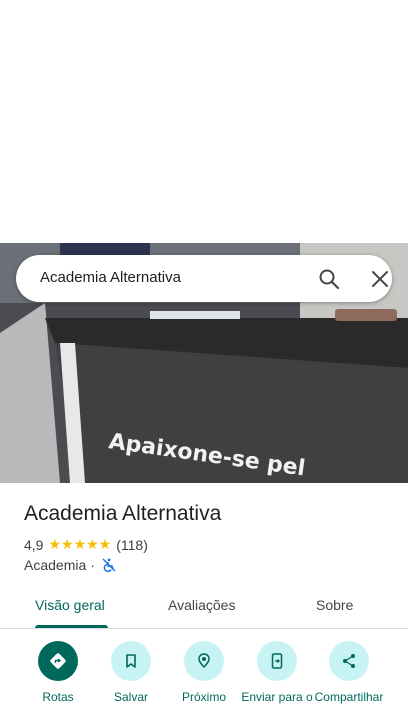  What do you see at coordinates (380, 279) in the screenshot?
I see `close-icon` at bounding box center [380, 279].